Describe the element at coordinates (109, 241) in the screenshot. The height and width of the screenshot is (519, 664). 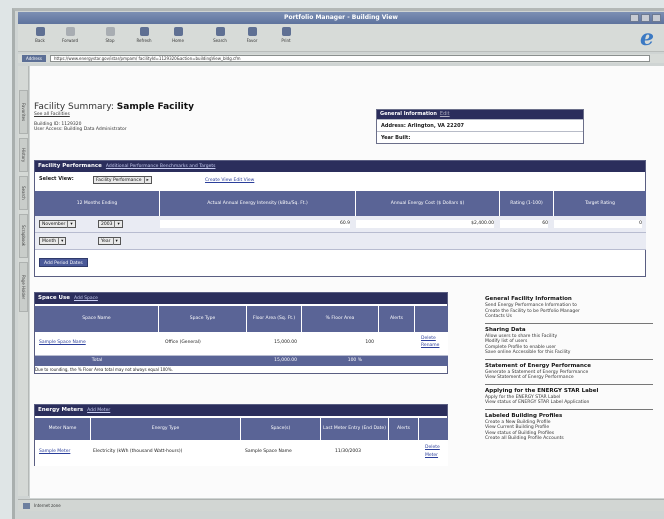
I see `year-select-2: Year ▾` at that location.